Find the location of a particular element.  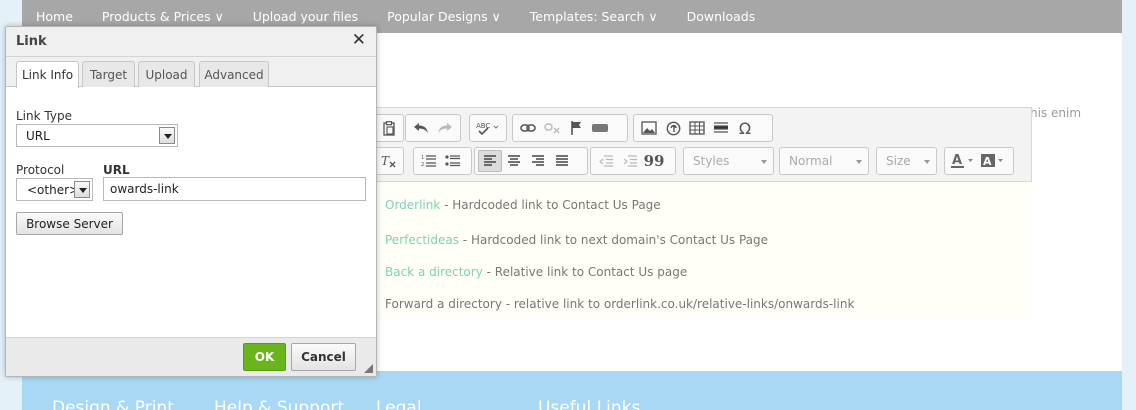

nav-home: Home is located at coordinates (54, 16).